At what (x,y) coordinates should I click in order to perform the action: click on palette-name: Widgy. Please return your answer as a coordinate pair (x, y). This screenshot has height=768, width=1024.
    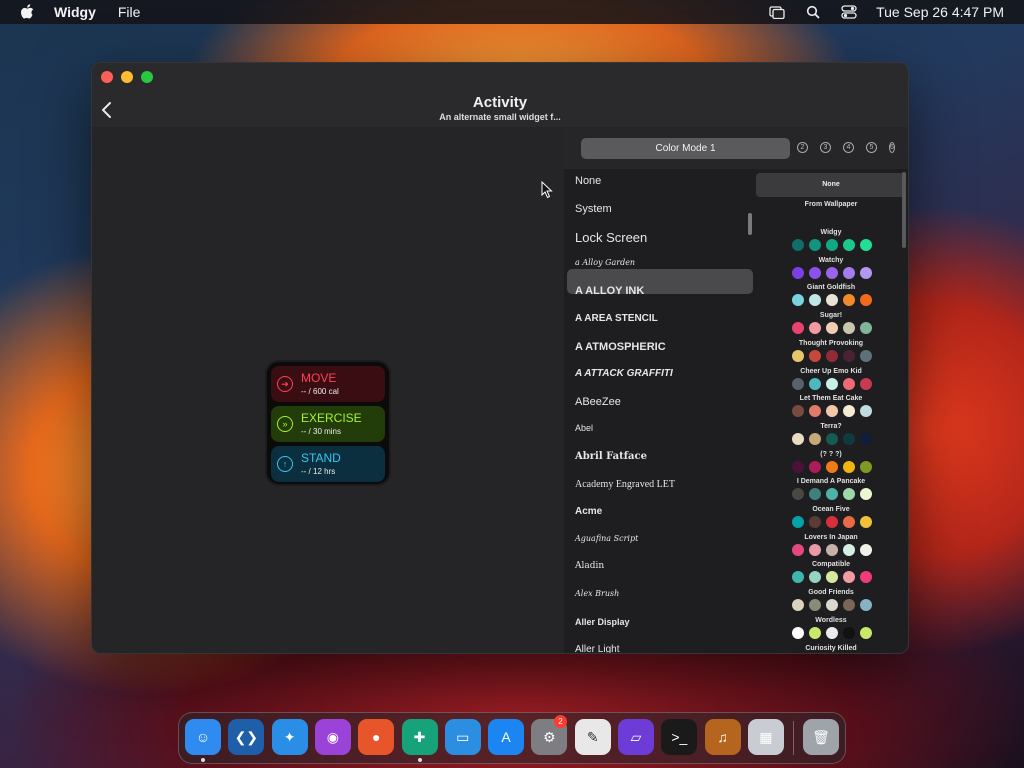
    Looking at the image, I should click on (831, 232).